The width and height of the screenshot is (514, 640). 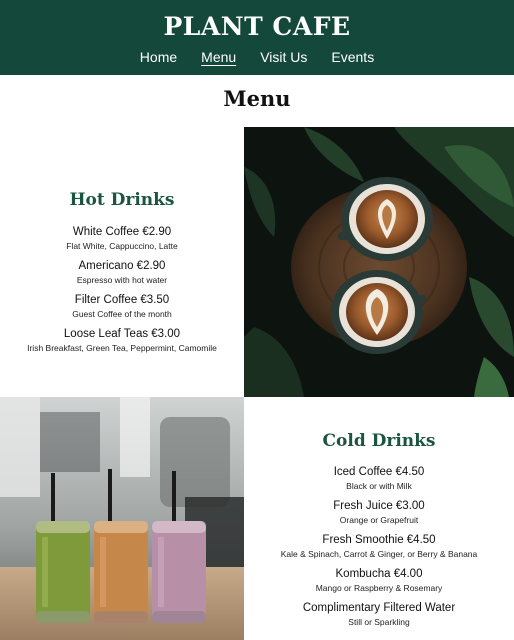 I want to click on menu-item-name: Americano €2.90, so click(x=122, y=266).